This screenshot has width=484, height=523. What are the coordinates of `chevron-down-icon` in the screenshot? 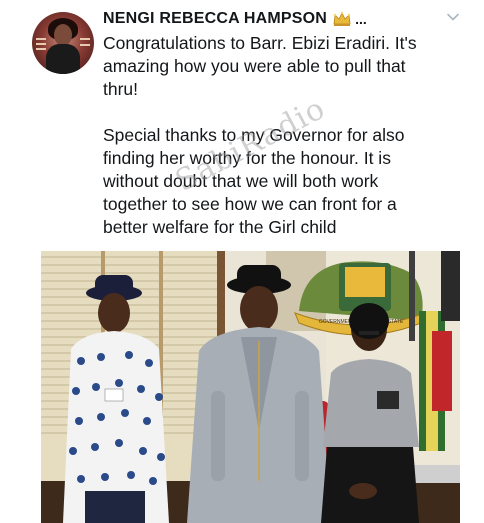 It's located at (453, 17).